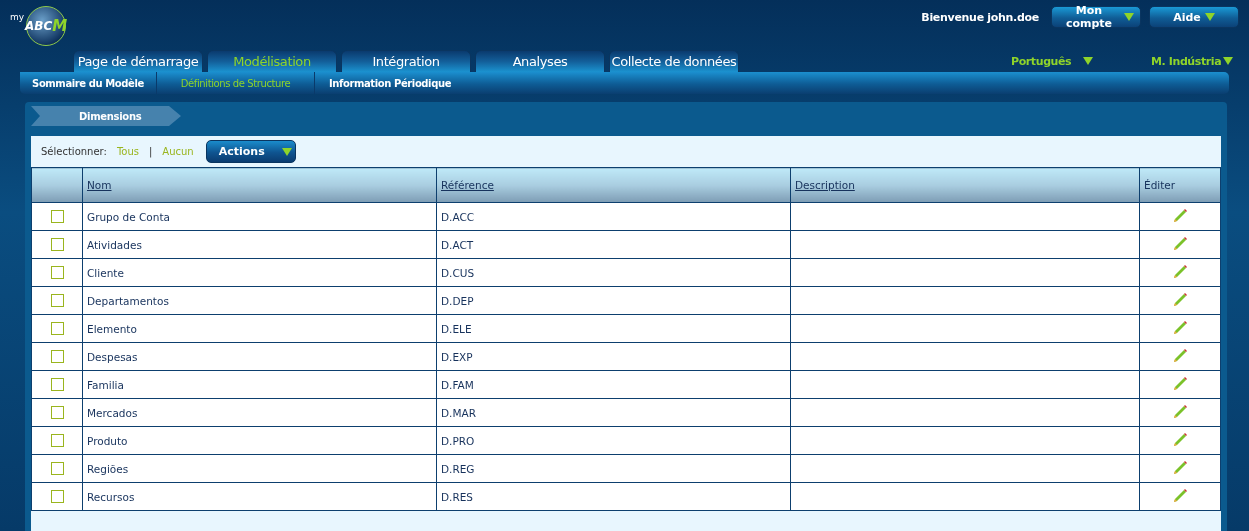 The width and height of the screenshot is (1249, 531). Describe the element at coordinates (613, 328) in the screenshot. I see `table-cell: D.ELE` at that location.